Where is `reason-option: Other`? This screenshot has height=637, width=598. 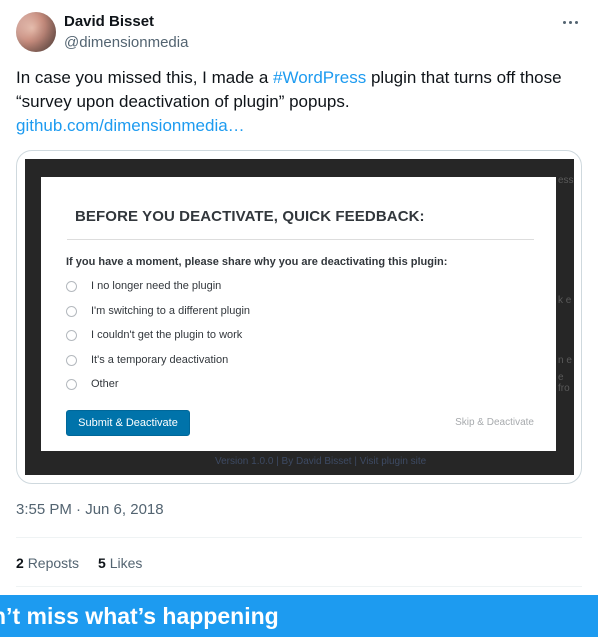 reason-option: Other is located at coordinates (92, 384).